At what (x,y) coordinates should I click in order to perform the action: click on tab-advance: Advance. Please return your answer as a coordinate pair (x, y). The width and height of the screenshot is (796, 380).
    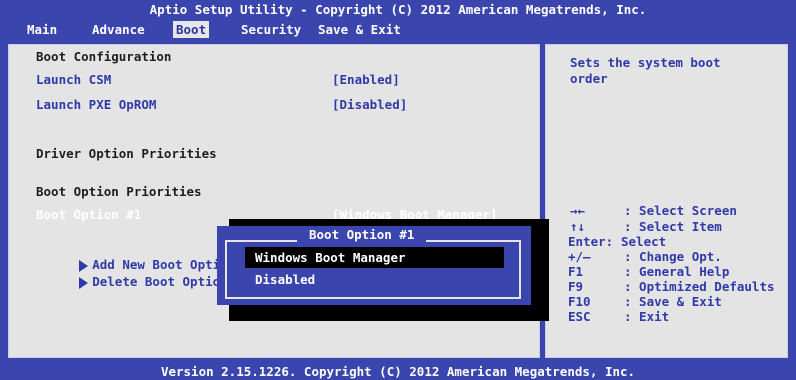
    Looking at the image, I should click on (118, 29).